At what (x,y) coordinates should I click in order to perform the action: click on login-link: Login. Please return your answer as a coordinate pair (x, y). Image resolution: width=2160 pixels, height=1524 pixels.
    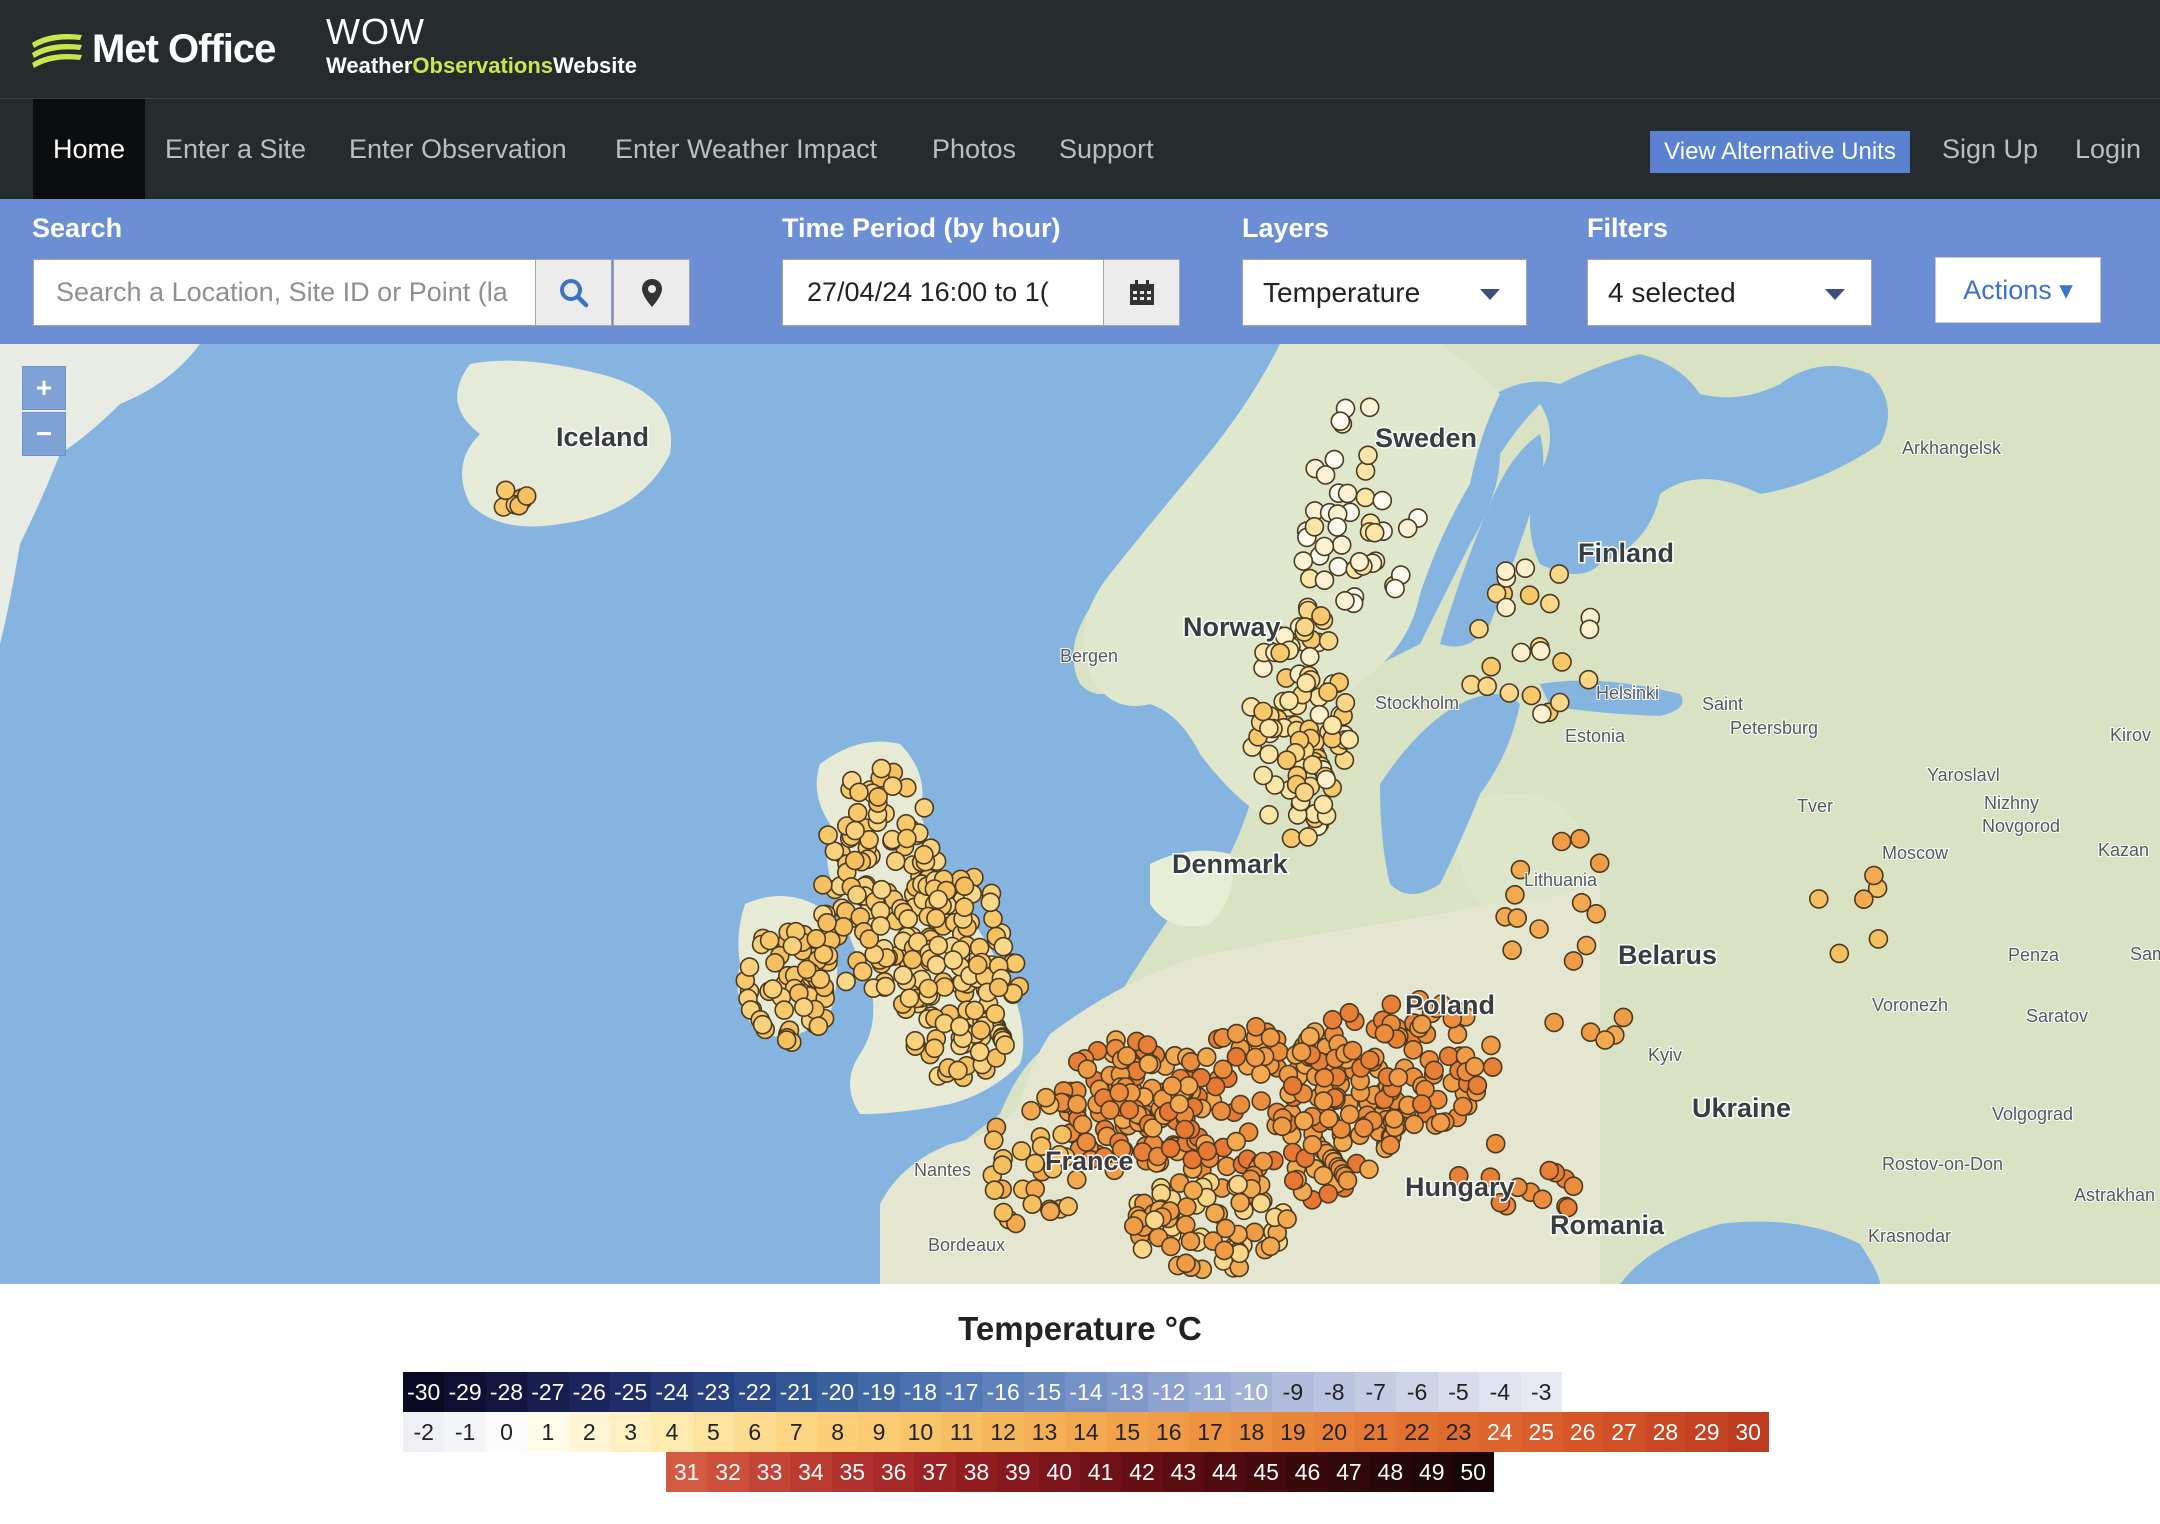
    Looking at the image, I should click on (2108, 149).